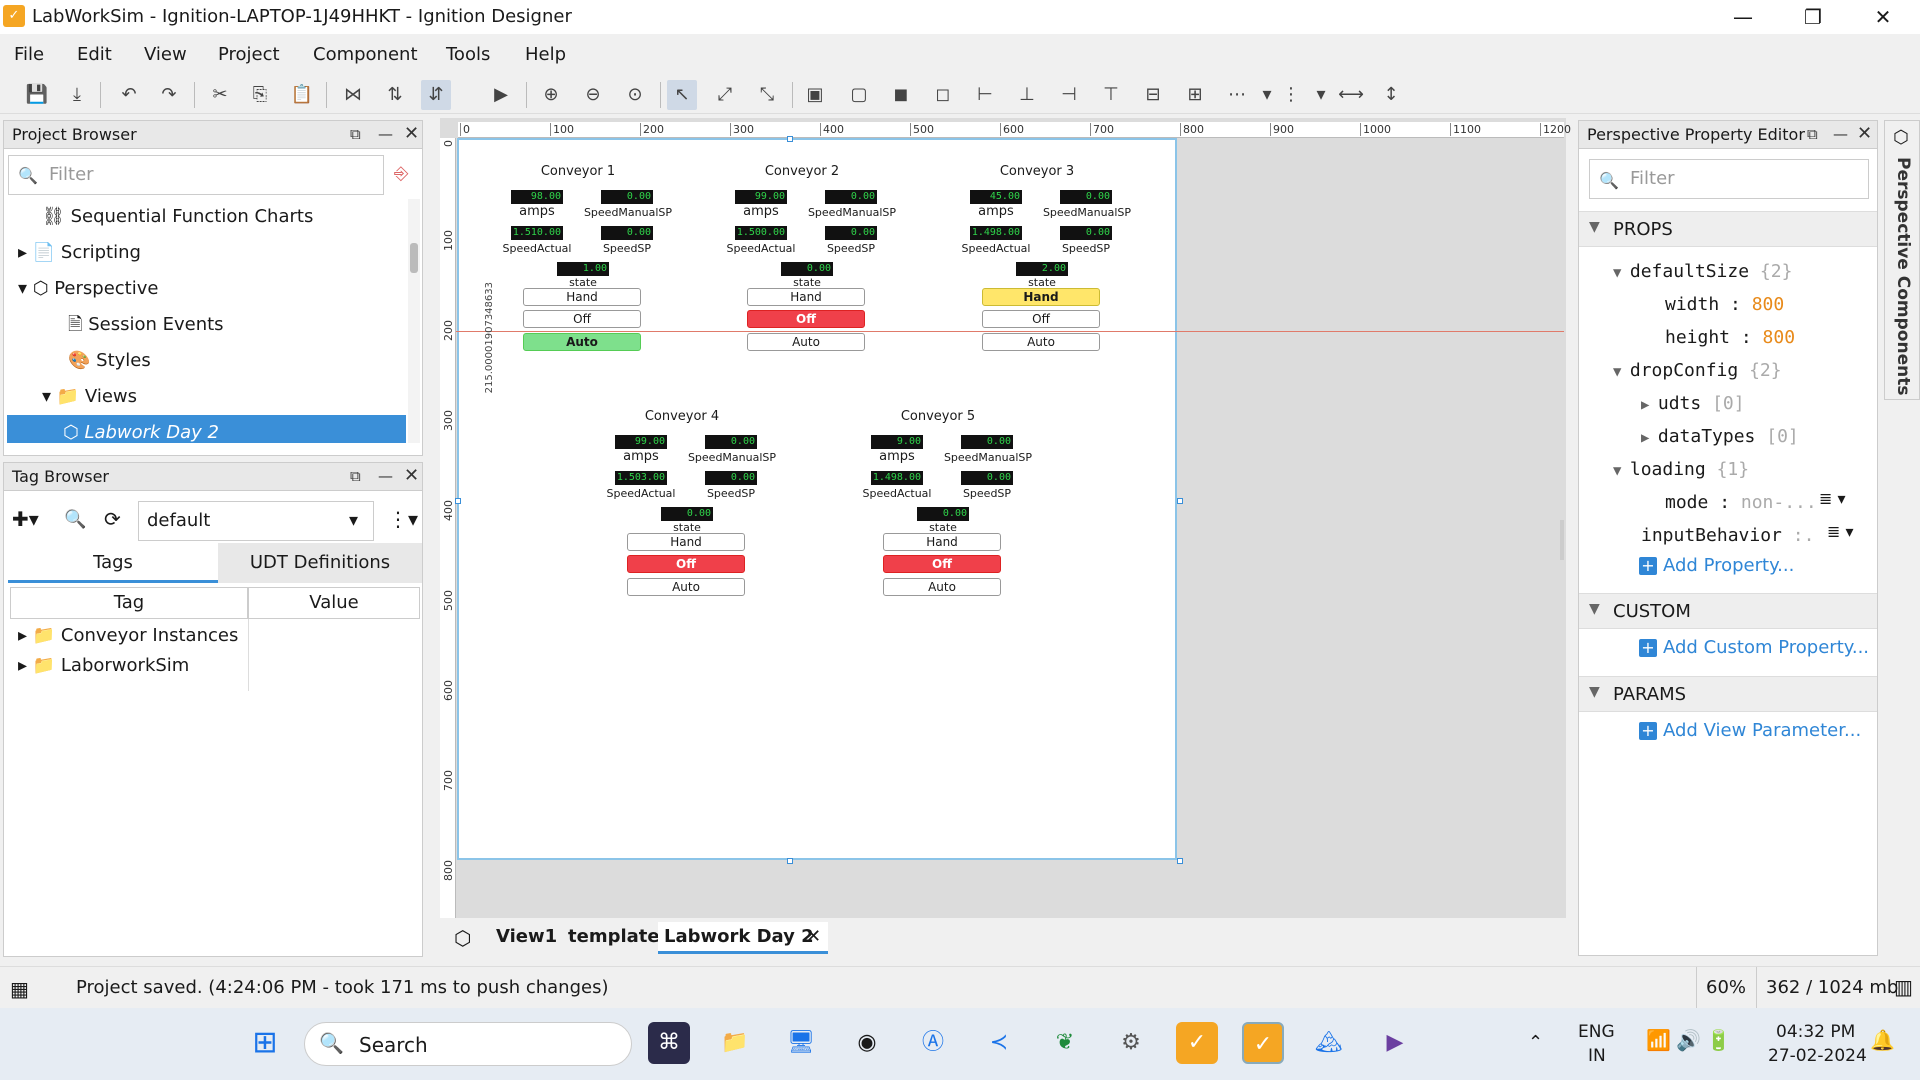 The width and height of the screenshot is (1920, 1080). I want to click on column-value: Value, so click(334, 603).